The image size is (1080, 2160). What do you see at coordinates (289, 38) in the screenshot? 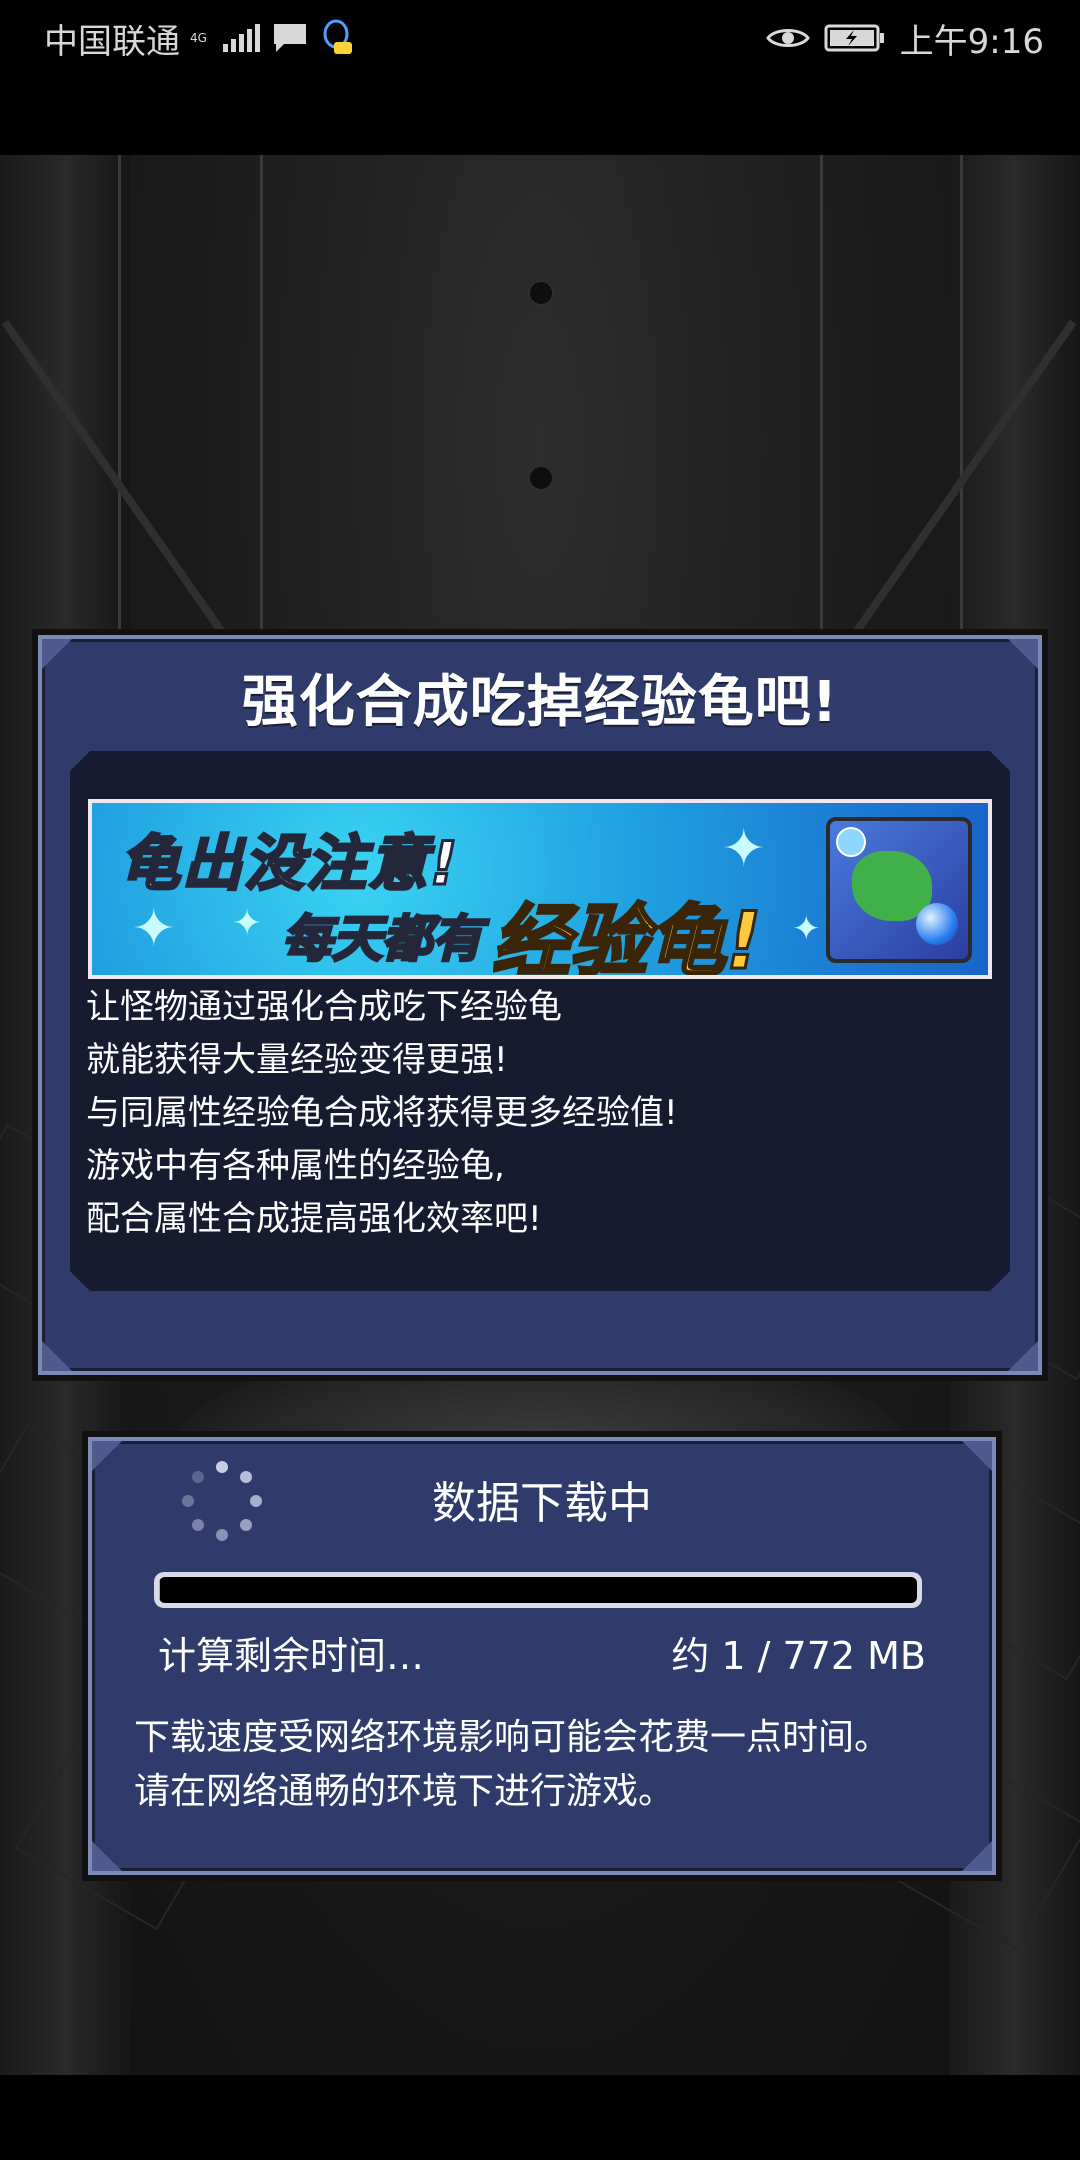
I see `message-icon` at bounding box center [289, 38].